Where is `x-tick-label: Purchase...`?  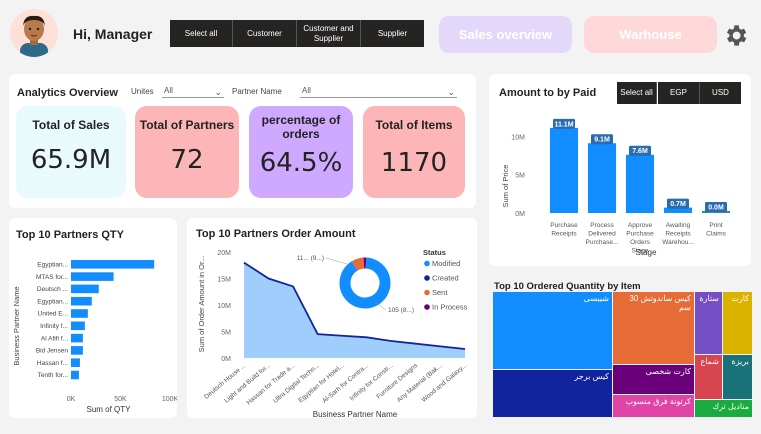 x-tick-label: Purchase... is located at coordinates (602, 242).